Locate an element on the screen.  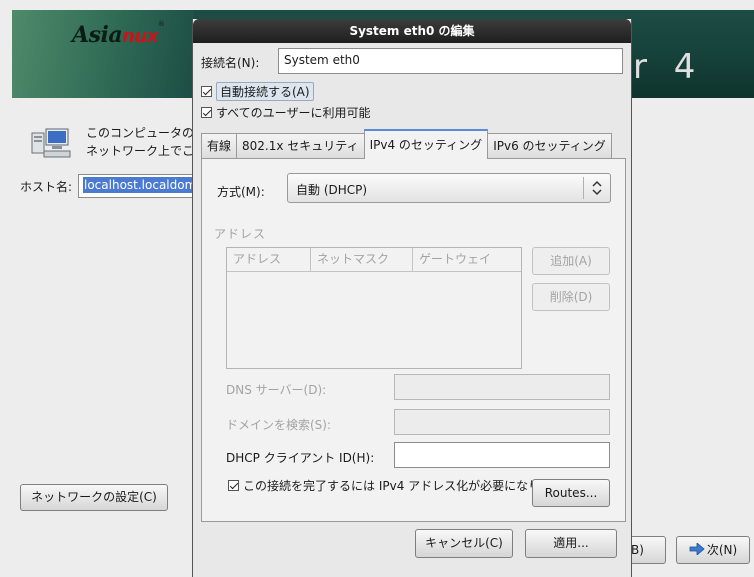
all-users-label: すべてのユーザーに利用可能 is located at coordinates (293, 112).